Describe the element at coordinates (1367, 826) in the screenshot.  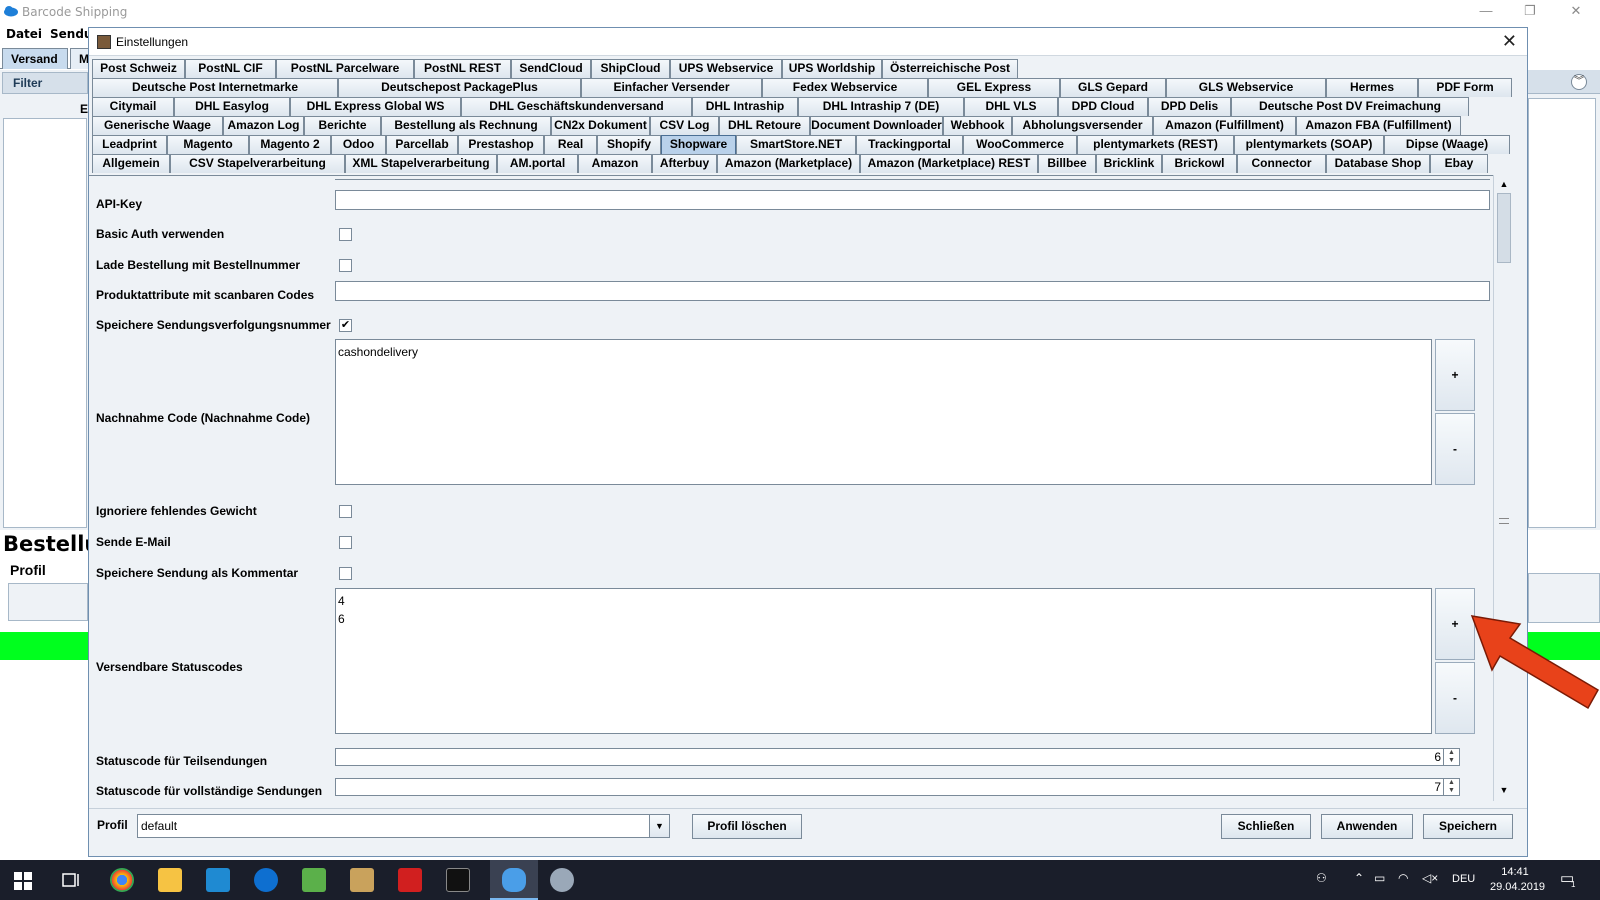
I see `anwenden-button: Anwenden` at that location.